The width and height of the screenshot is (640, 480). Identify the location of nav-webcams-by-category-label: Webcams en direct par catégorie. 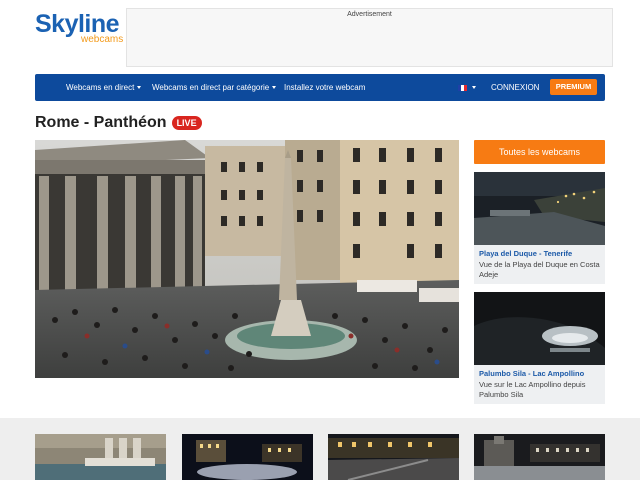
(211, 87).